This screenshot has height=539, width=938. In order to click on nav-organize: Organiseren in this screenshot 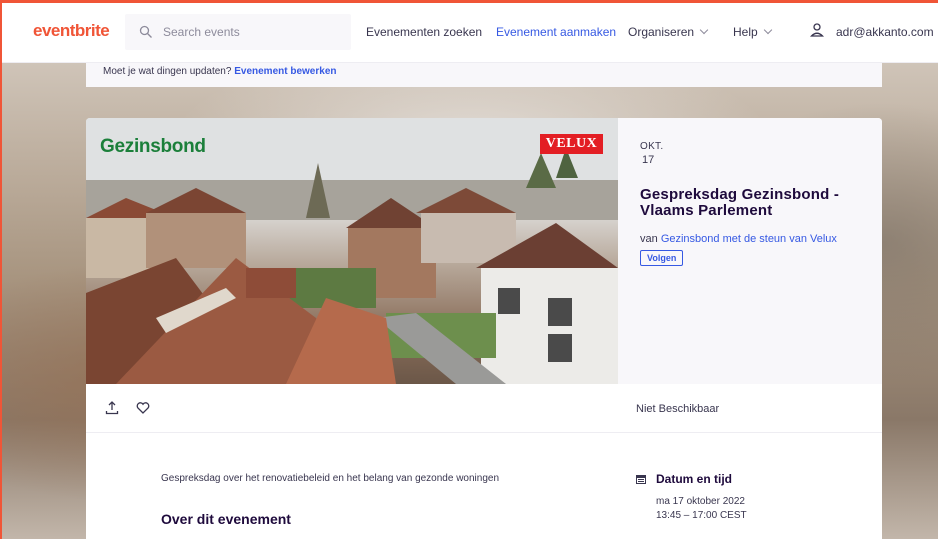, I will do `click(668, 32)`.